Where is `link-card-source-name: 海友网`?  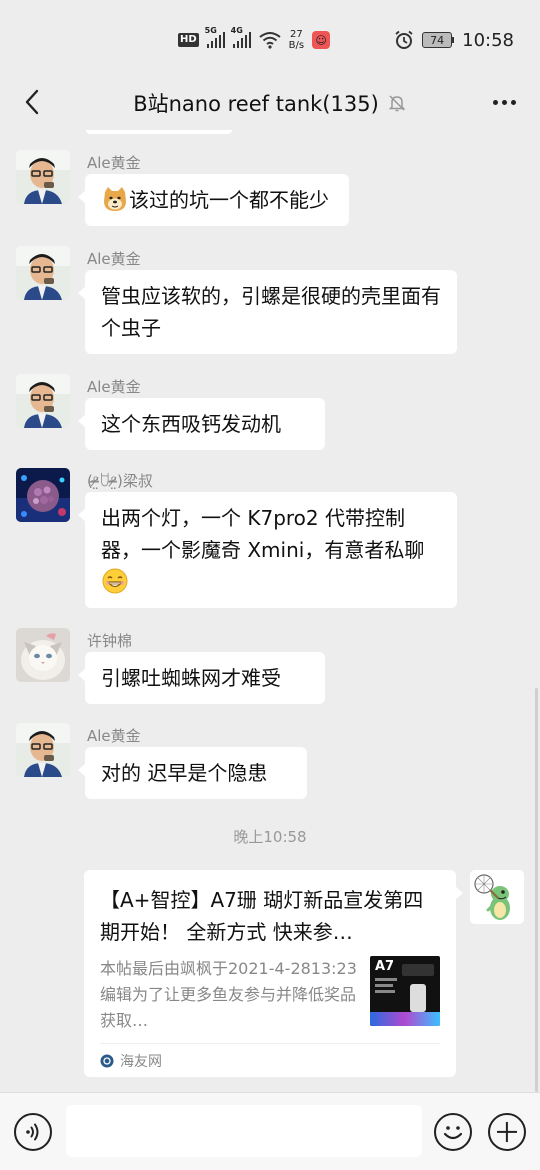 link-card-source-name: 海友网 is located at coordinates (141, 1061).